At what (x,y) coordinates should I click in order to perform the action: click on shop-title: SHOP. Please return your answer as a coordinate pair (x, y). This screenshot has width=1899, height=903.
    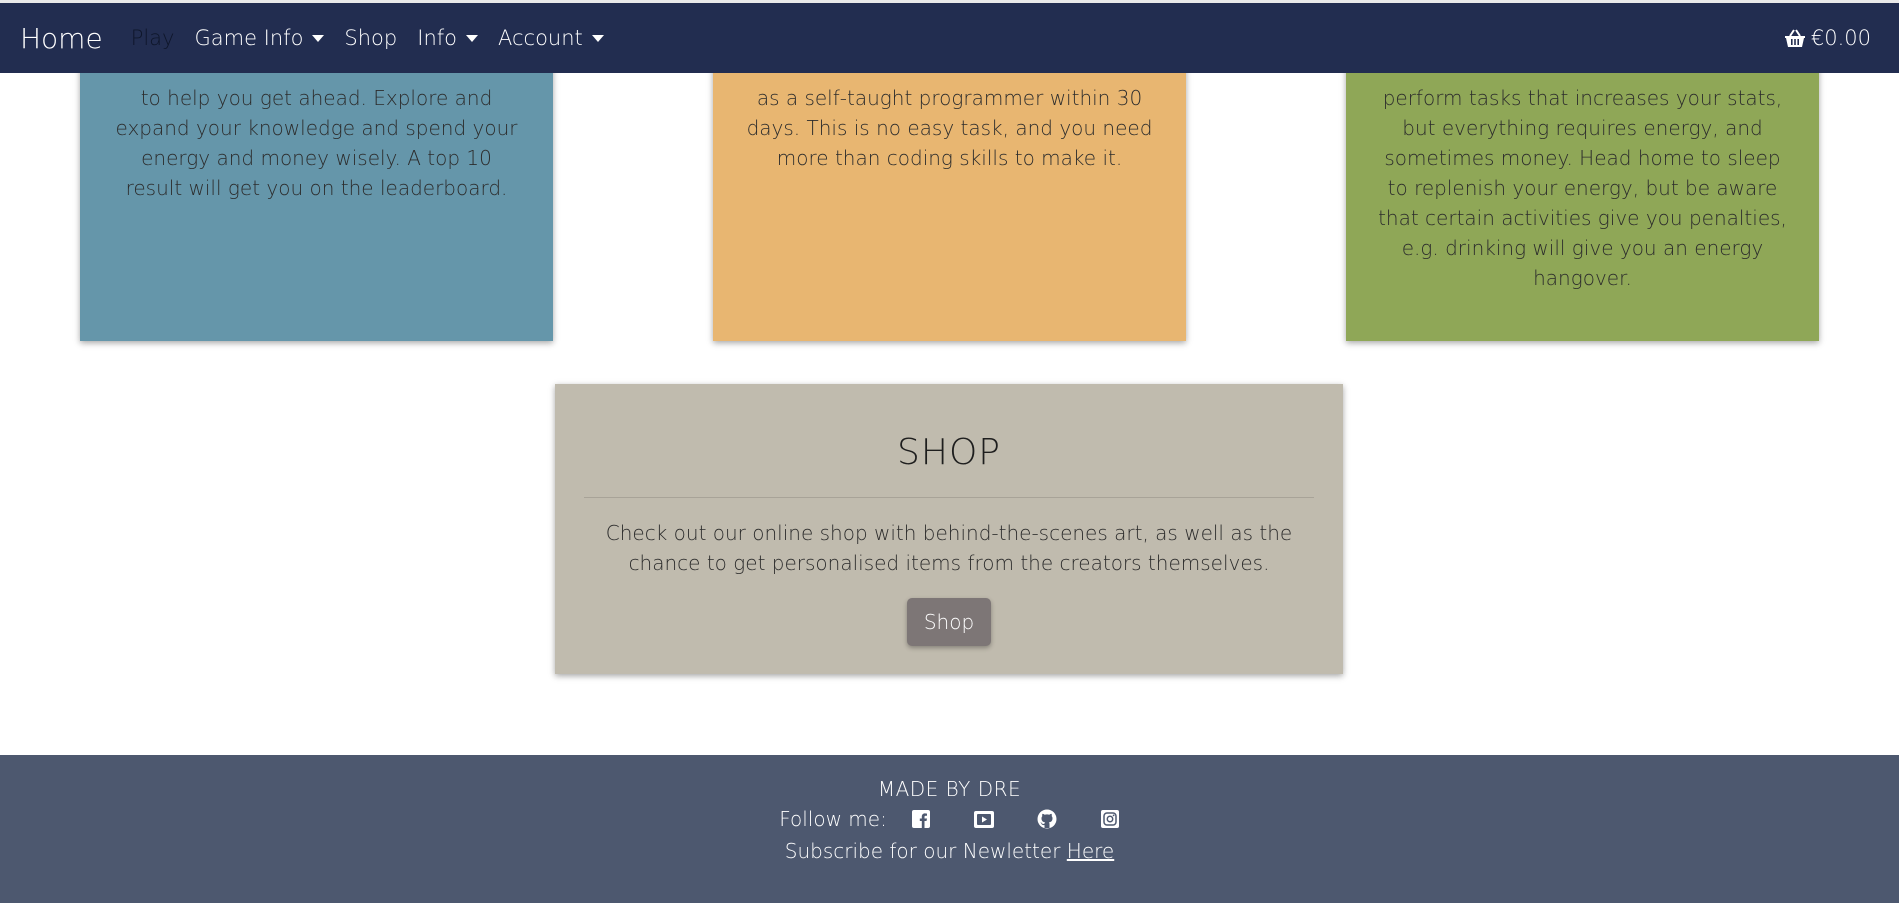
    Looking at the image, I should click on (949, 452).